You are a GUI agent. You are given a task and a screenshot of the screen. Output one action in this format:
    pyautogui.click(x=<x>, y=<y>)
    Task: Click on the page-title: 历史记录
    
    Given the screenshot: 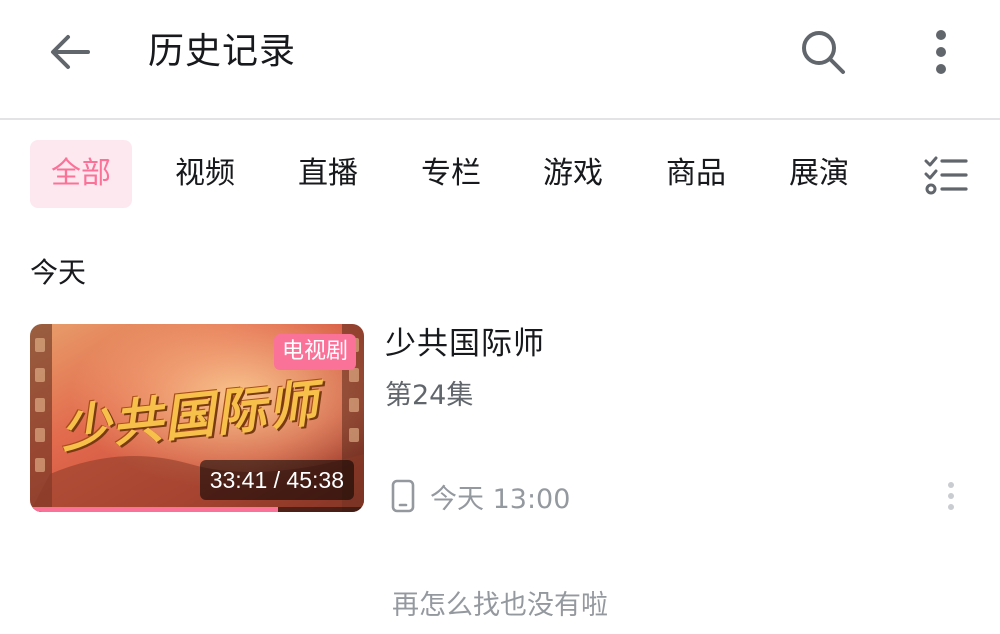 What is the action you would take?
    pyautogui.click(x=222, y=51)
    